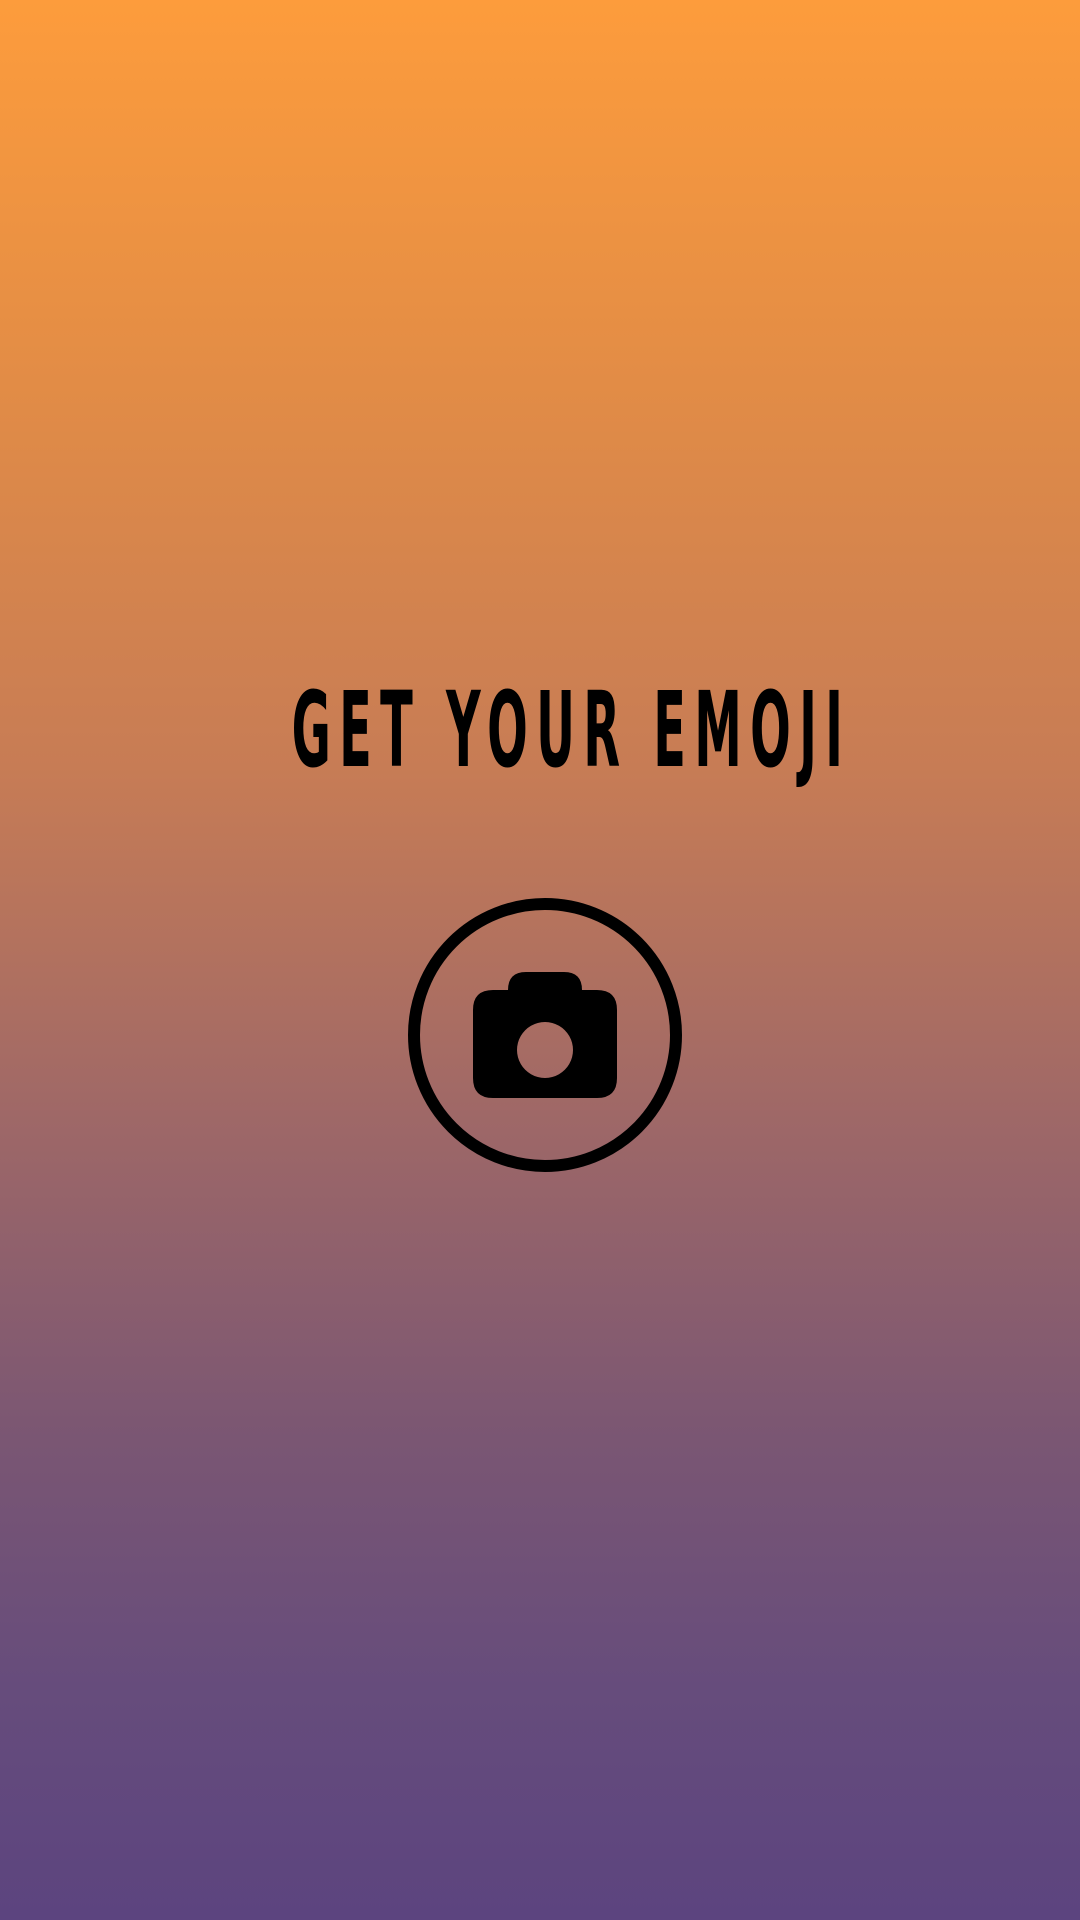  I want to click on camera-button, so click(545, 1035).